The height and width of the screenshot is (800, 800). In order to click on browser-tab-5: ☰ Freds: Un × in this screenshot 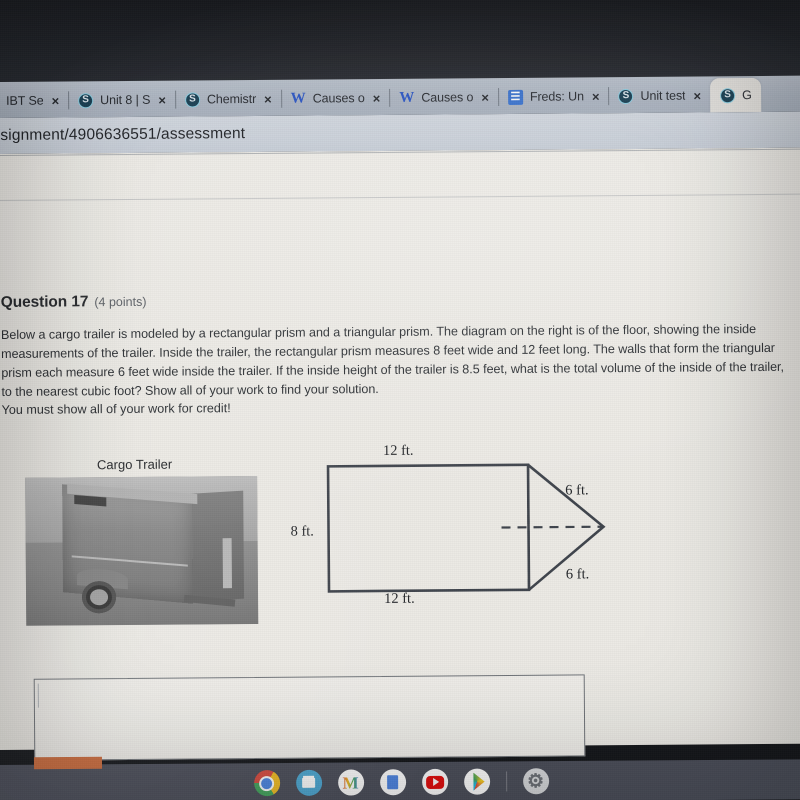, I will do `click(553, 96)`.